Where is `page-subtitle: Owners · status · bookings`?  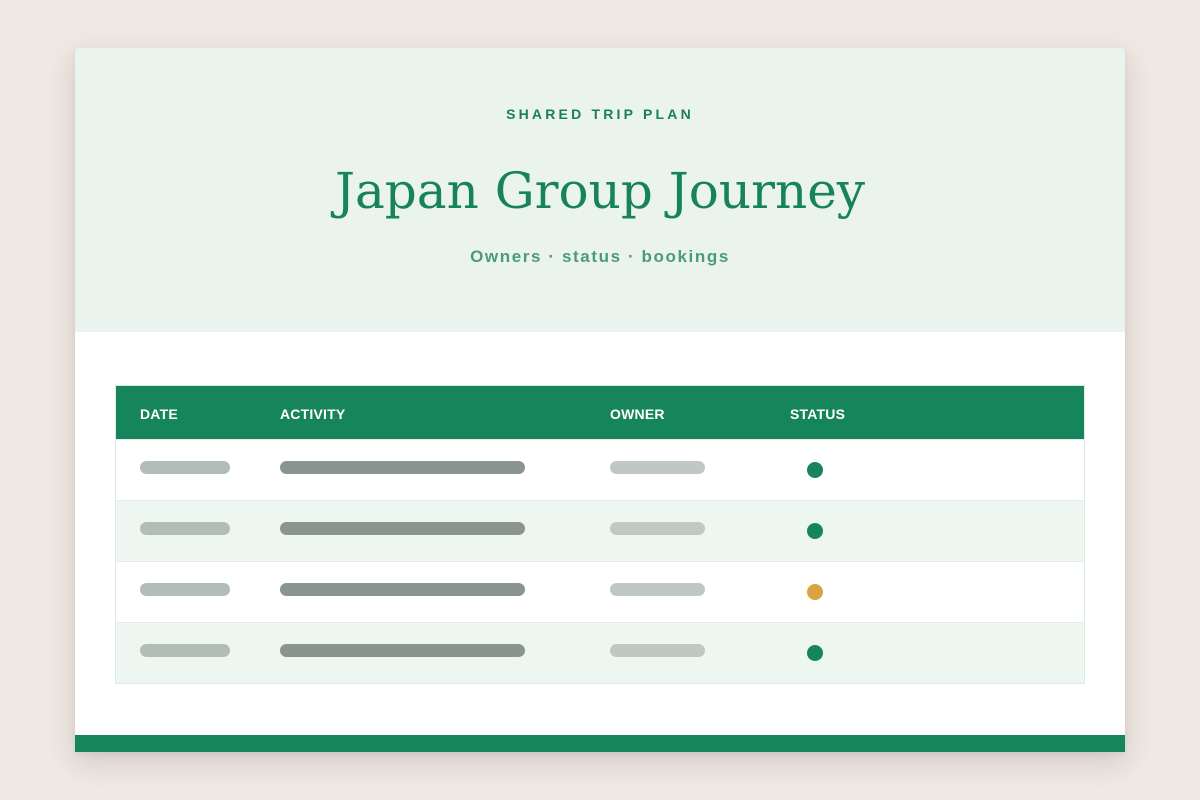 page-subtitle: Owners · status · bookings is located at coordinates (600, 256).